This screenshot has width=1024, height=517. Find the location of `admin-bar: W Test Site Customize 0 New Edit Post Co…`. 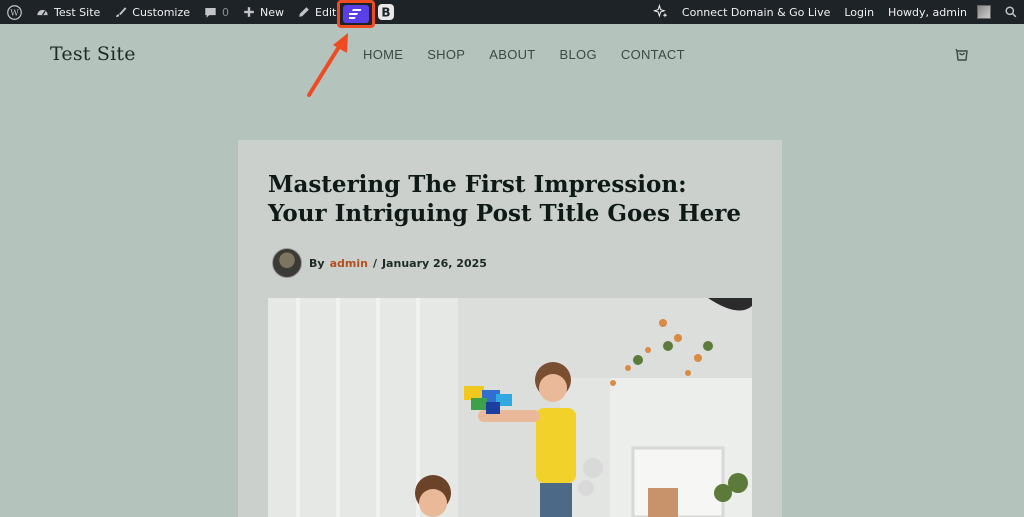

admin-bar: W Test Site Customize 0 New Edit Post Co… is located at coordinates (512, 12).